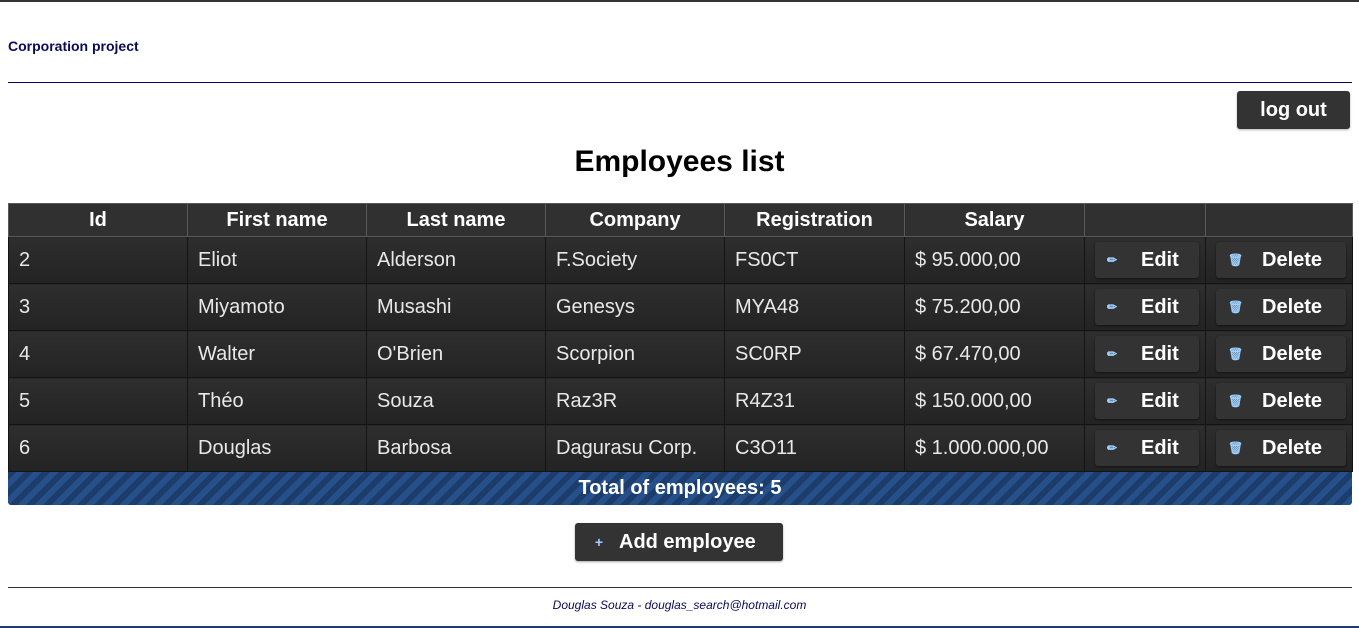  I want to click on cell-last-name: Barbosa, so click(456, 448).